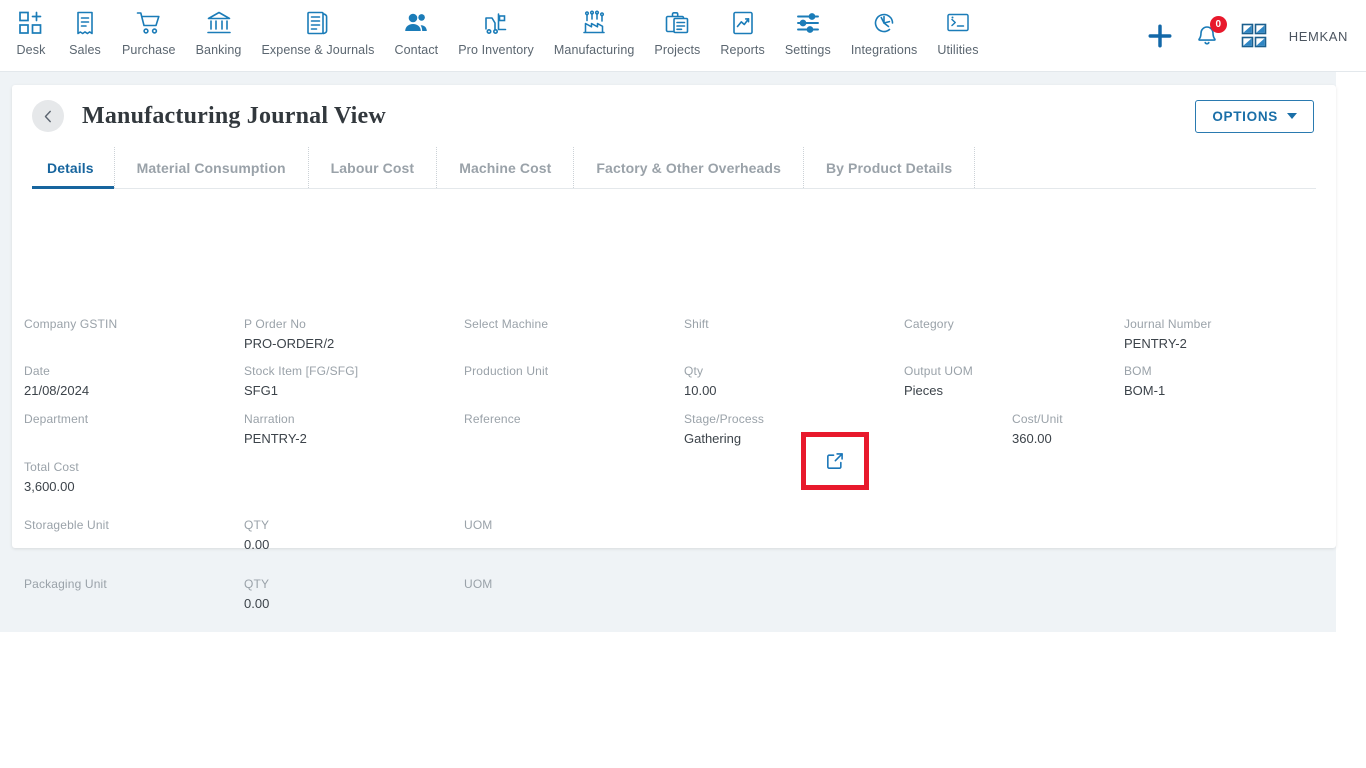  What do you see at coordinates (724, 429) in the screenshot?
I see `field-stage-process: Stage/Process Gathering` at bounding box center [724, 429].